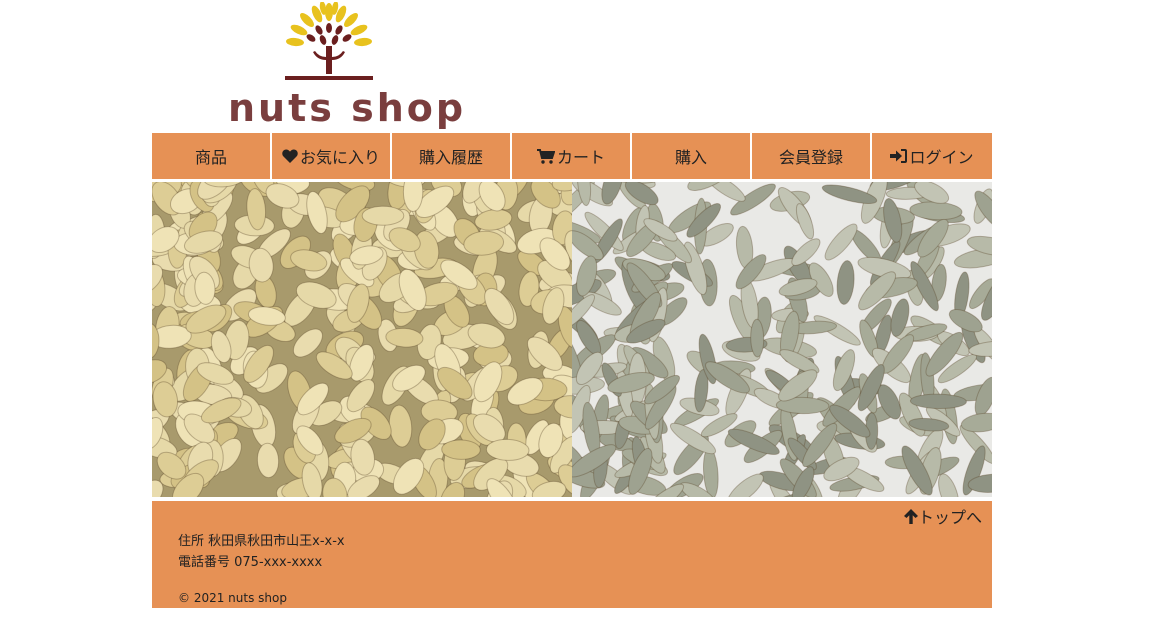  Describe the element at coordinates (910, 516) in the screenshot. I see `arrow-up-icon` at that location.